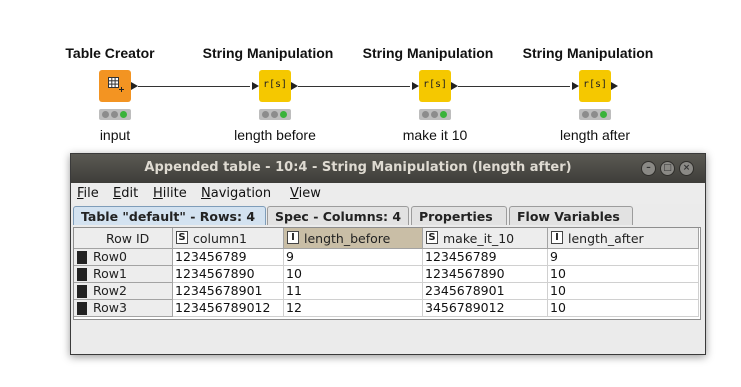 The image size is (741, 387). I want to click on node-title-string-manipulation-2: String Manipulation, so click(428, 53).